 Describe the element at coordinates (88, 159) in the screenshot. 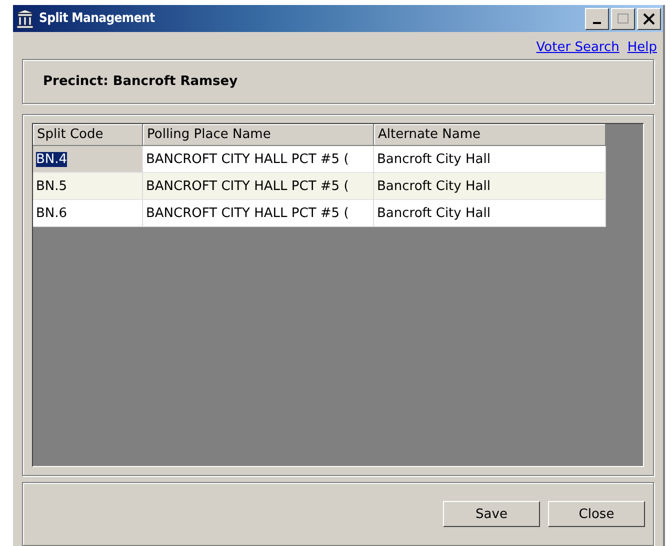

I see `table-cell: BN.4` at that location.